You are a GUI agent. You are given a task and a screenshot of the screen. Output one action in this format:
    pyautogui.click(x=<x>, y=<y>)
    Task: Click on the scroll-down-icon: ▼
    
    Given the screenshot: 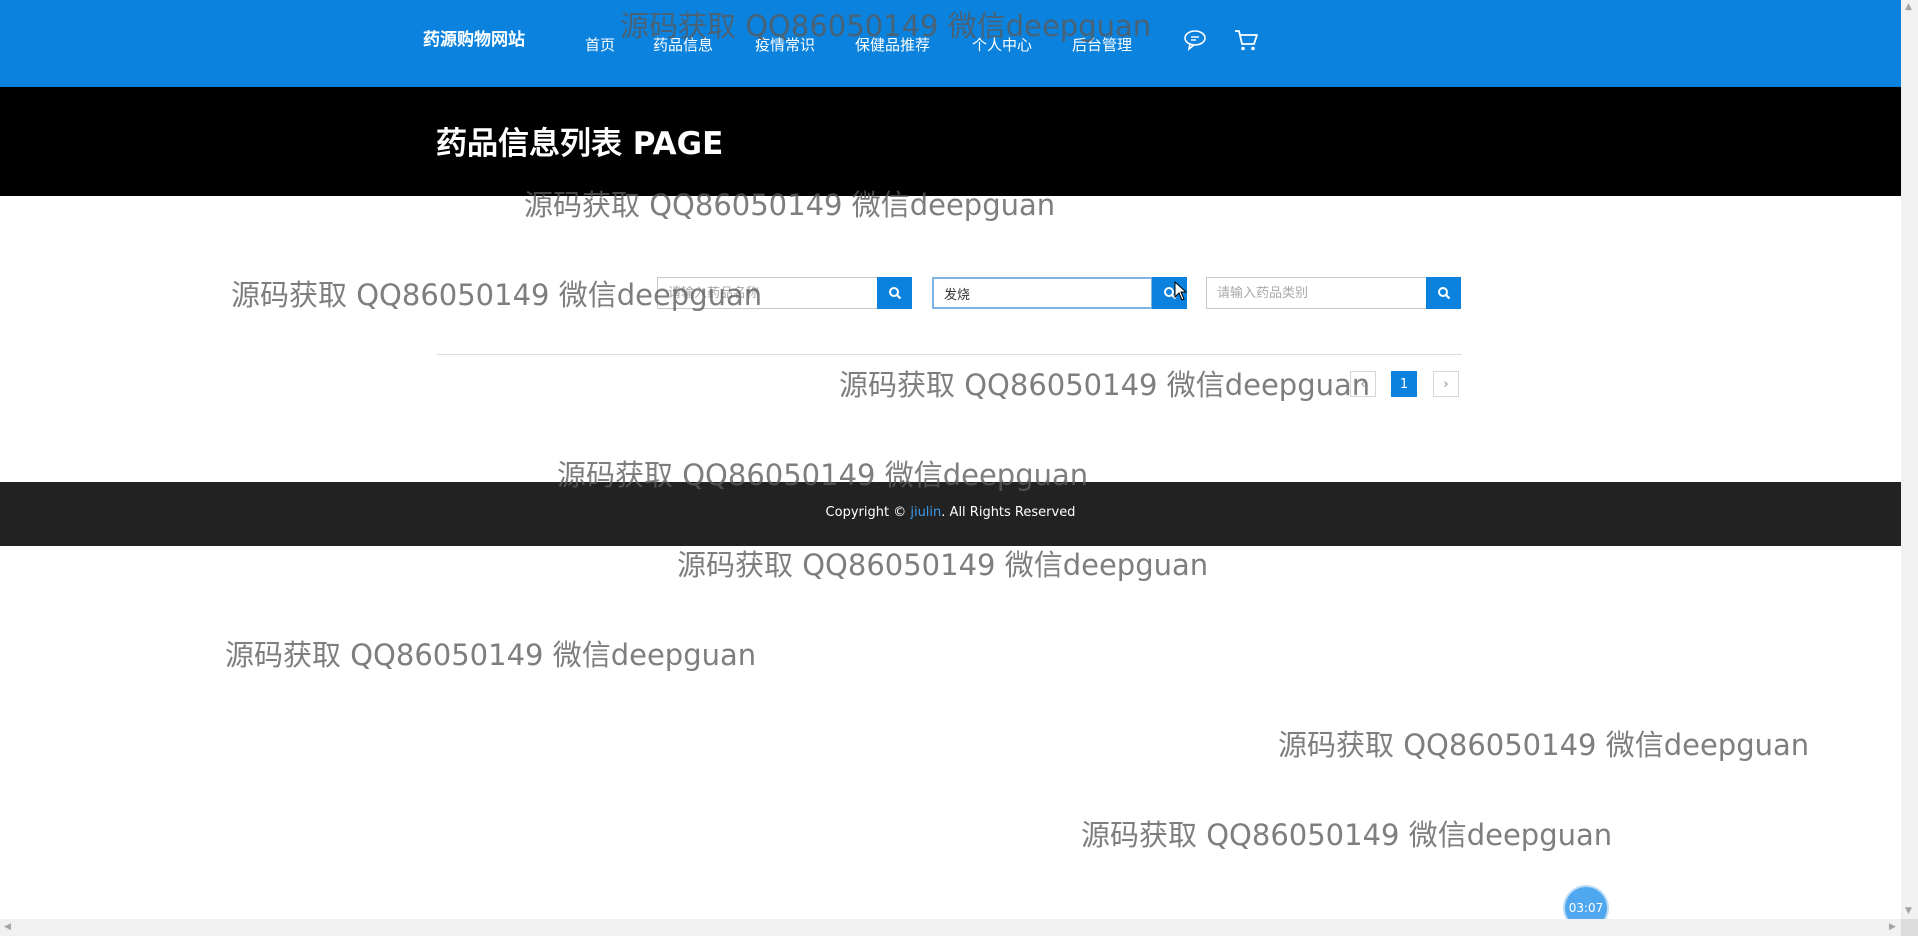 What is the action you would take?
    pyautogui.click(x=1908, y=911)
    